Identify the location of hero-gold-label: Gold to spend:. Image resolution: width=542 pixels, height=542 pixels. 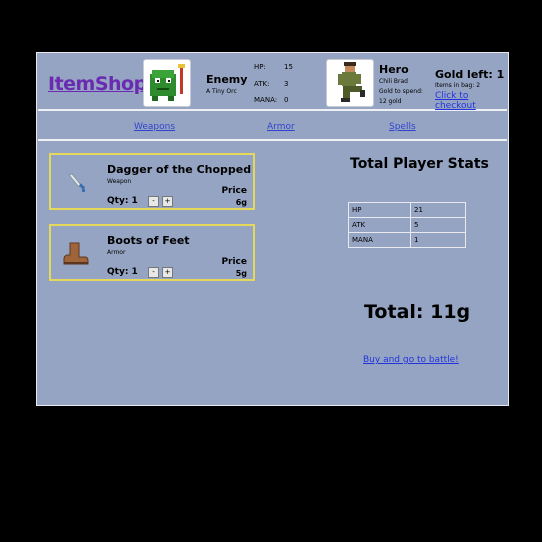
(401, 91).